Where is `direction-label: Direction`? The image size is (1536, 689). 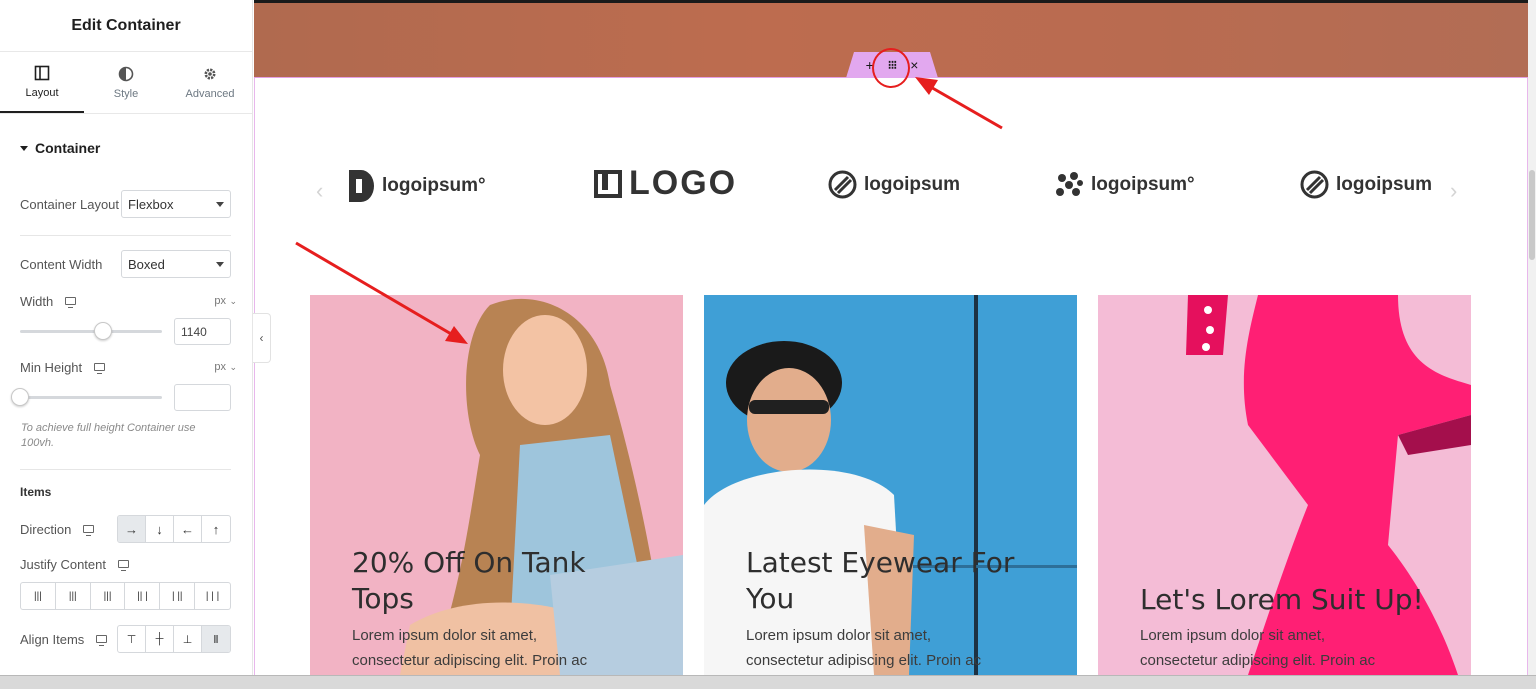 direction-label: Direction is located at coordinates (46, 529).